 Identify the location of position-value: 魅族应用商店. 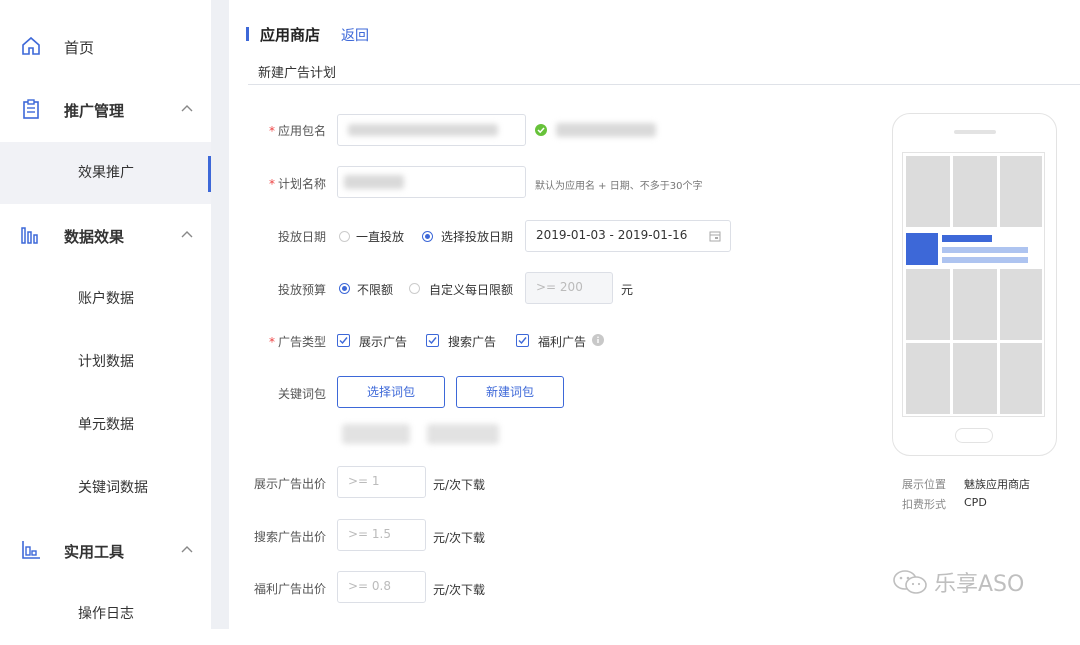
(997, 484).